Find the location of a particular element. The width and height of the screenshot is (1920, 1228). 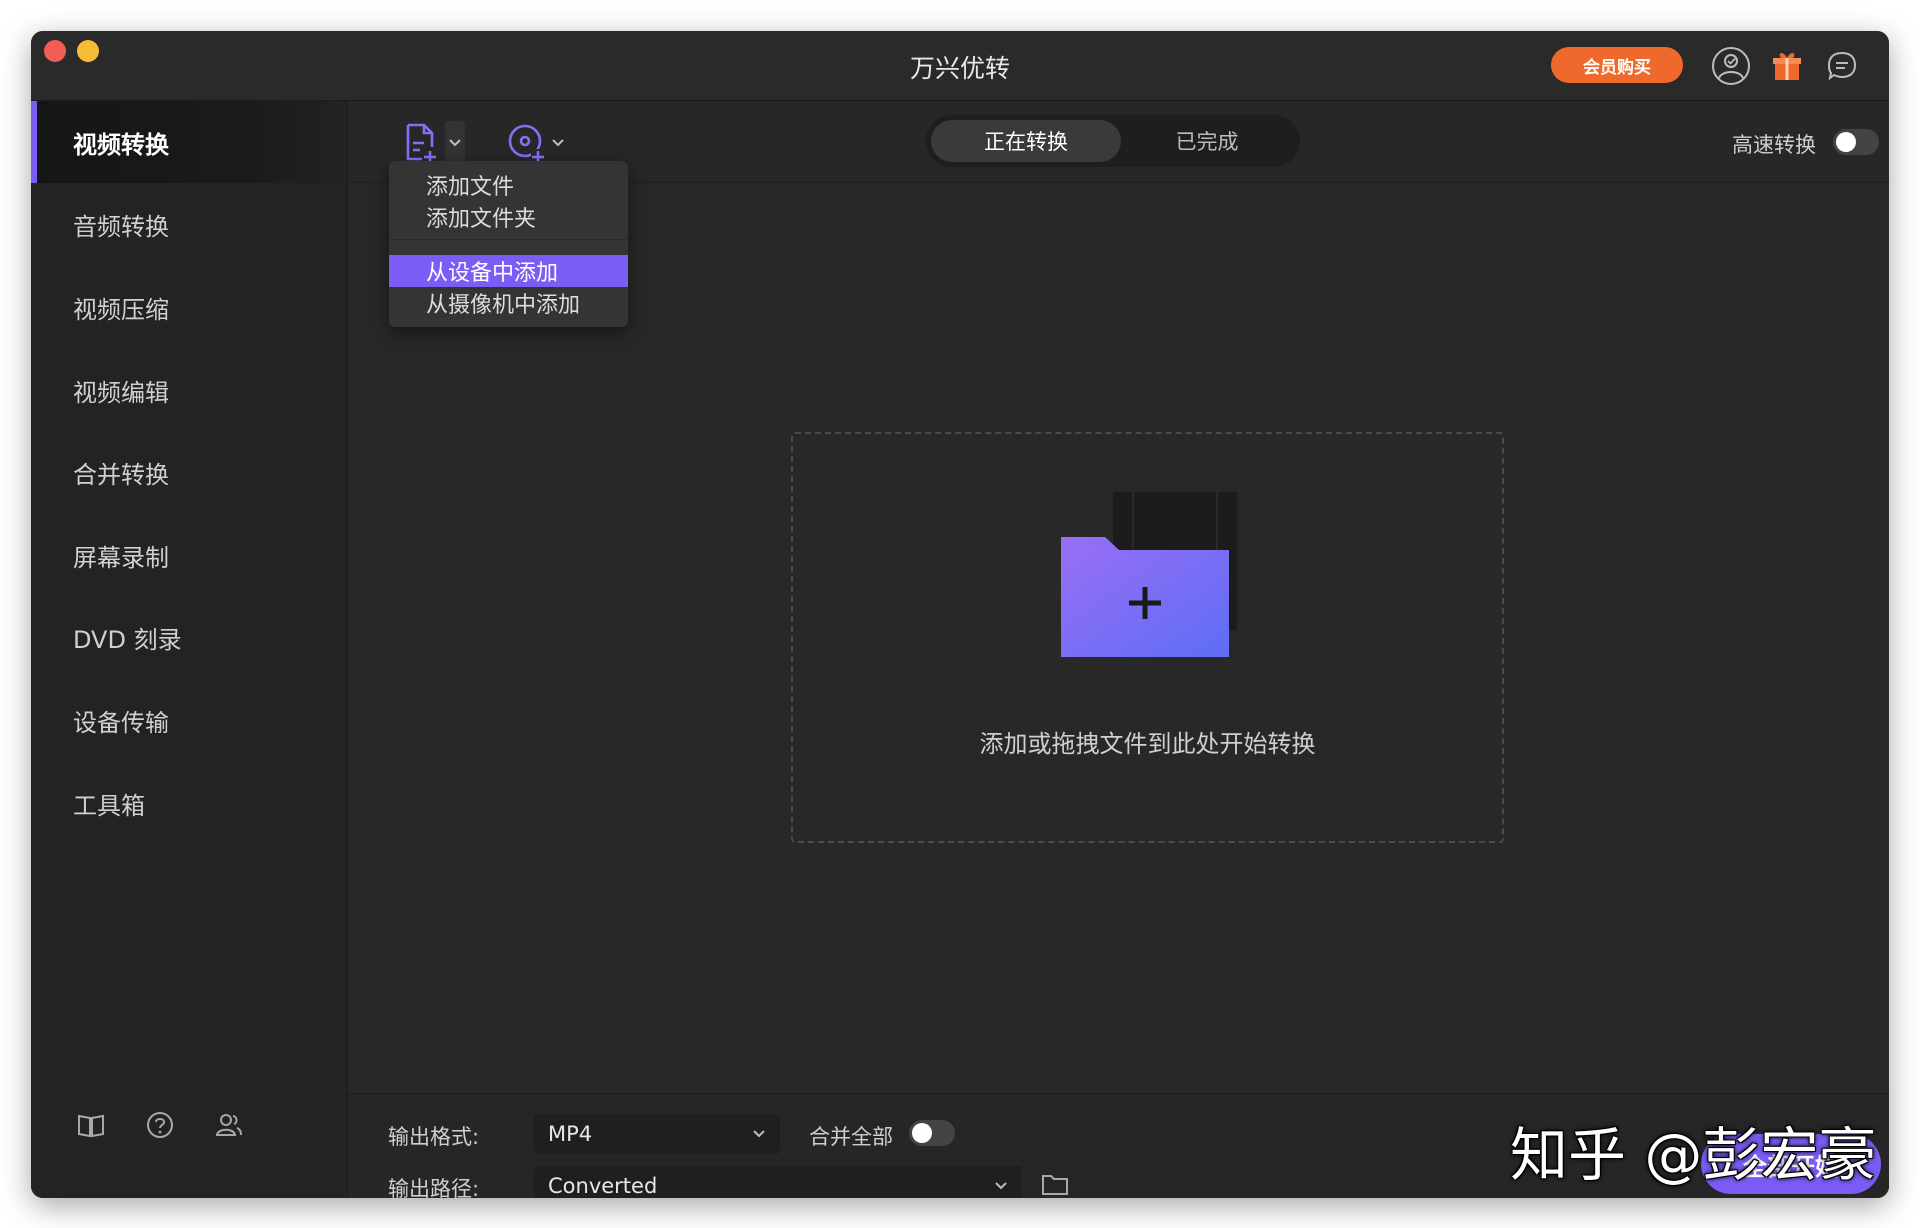

sidebar-item-video-convert: 视频转换 is located at coordinates (189, 142).